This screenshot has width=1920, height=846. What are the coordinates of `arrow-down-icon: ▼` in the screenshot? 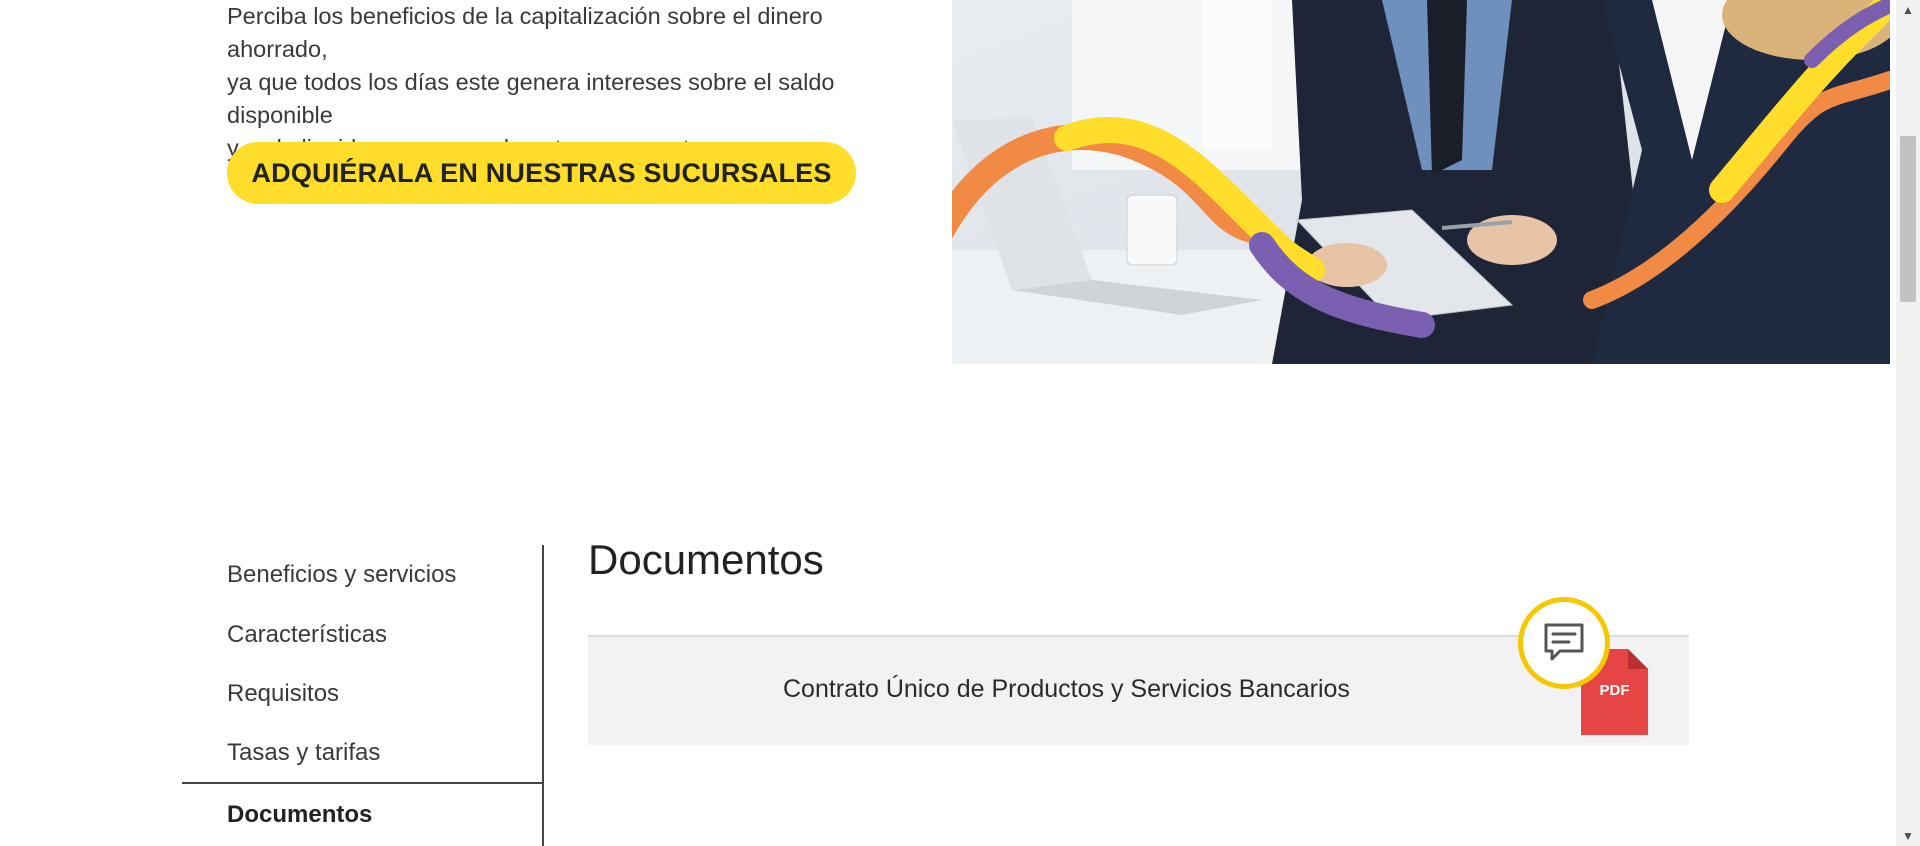 It's located at (1908, 836).